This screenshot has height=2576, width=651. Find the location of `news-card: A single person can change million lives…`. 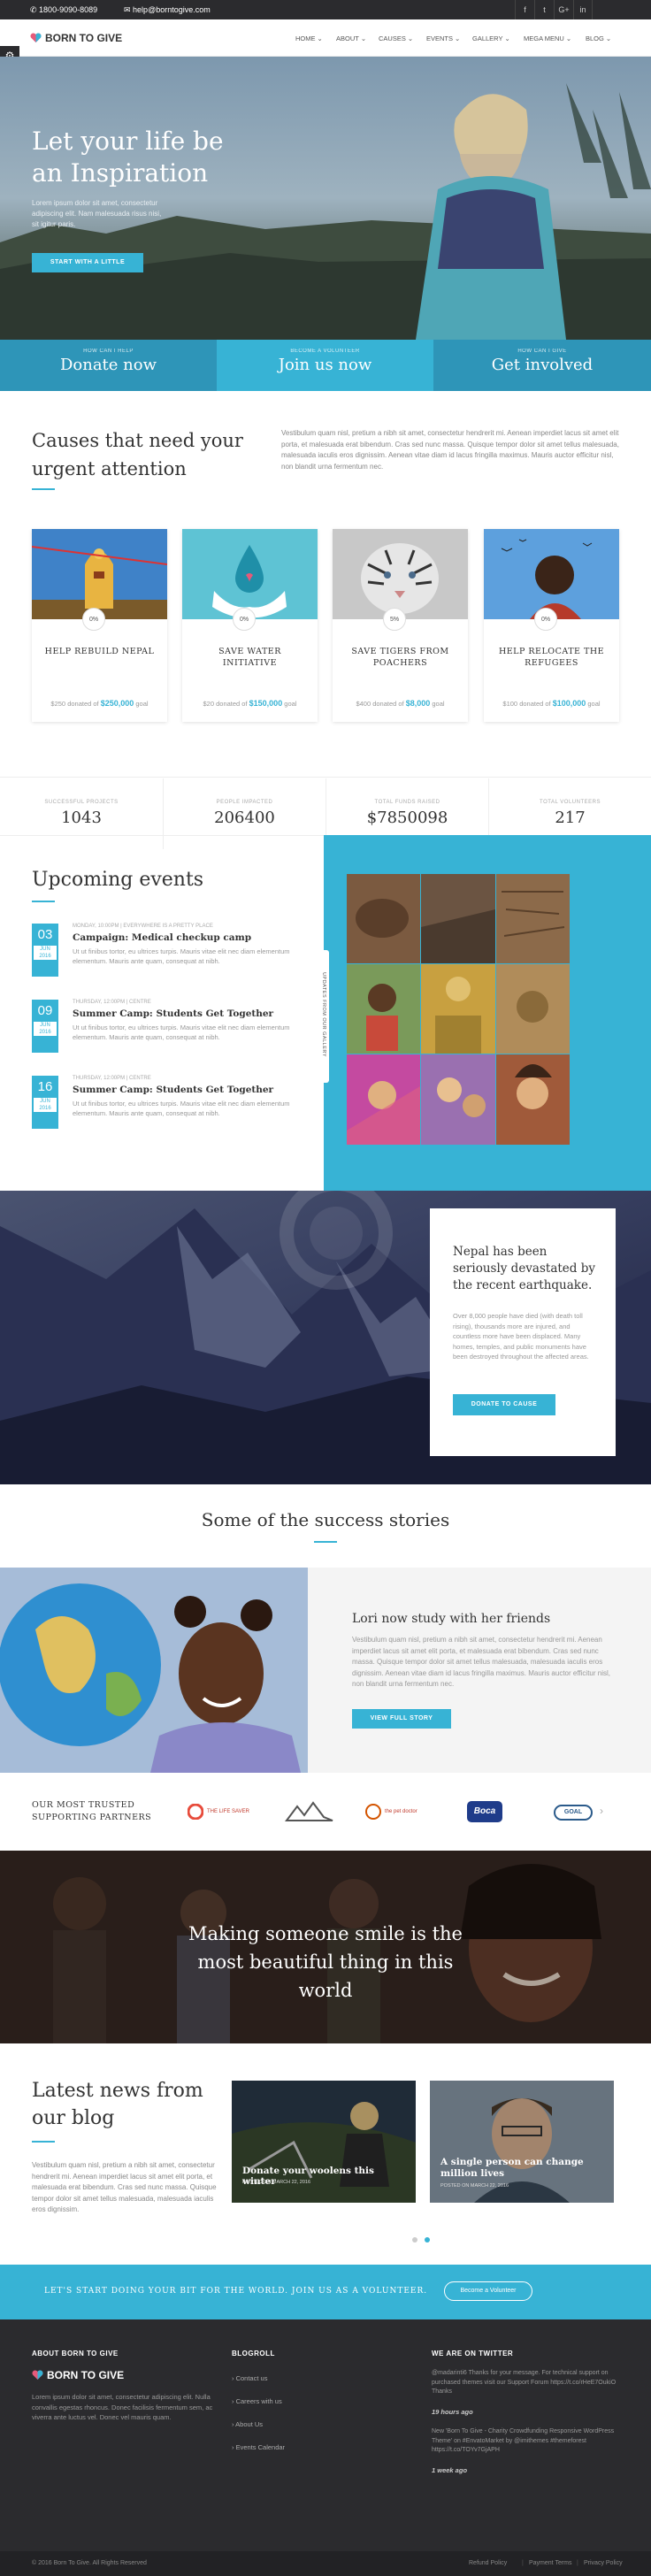

news-card: A single person can change million lives… is located at coordinates (522, 2142).